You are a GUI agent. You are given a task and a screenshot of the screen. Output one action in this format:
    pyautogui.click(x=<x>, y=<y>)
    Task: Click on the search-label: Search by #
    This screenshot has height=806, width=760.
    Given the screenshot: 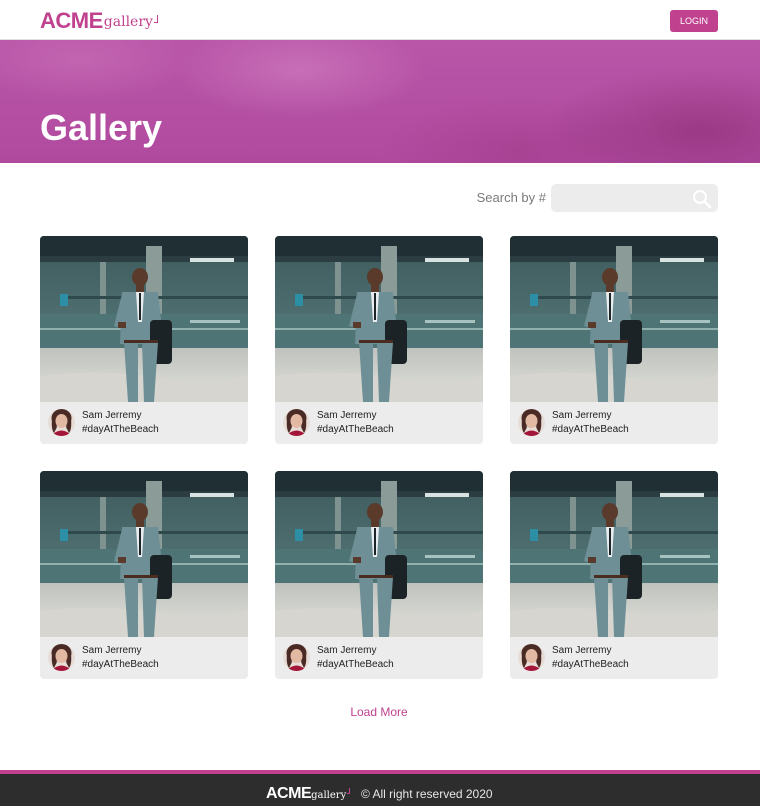 What is the action you would take?
    pyautogui.click(x=511, y=197)
    